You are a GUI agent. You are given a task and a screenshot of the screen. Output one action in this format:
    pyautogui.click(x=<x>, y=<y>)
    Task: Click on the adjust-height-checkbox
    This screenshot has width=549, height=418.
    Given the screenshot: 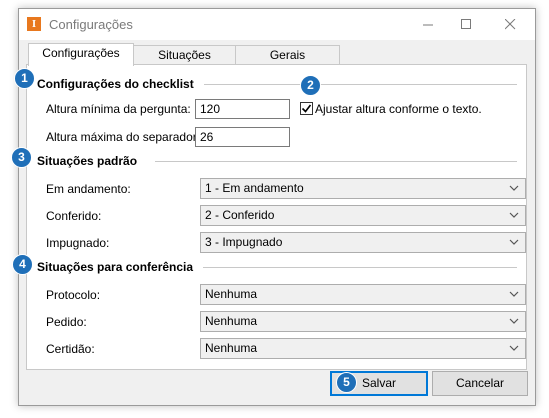 What is the action you would take?
    pyautogui.click(x=306, y=108)
    